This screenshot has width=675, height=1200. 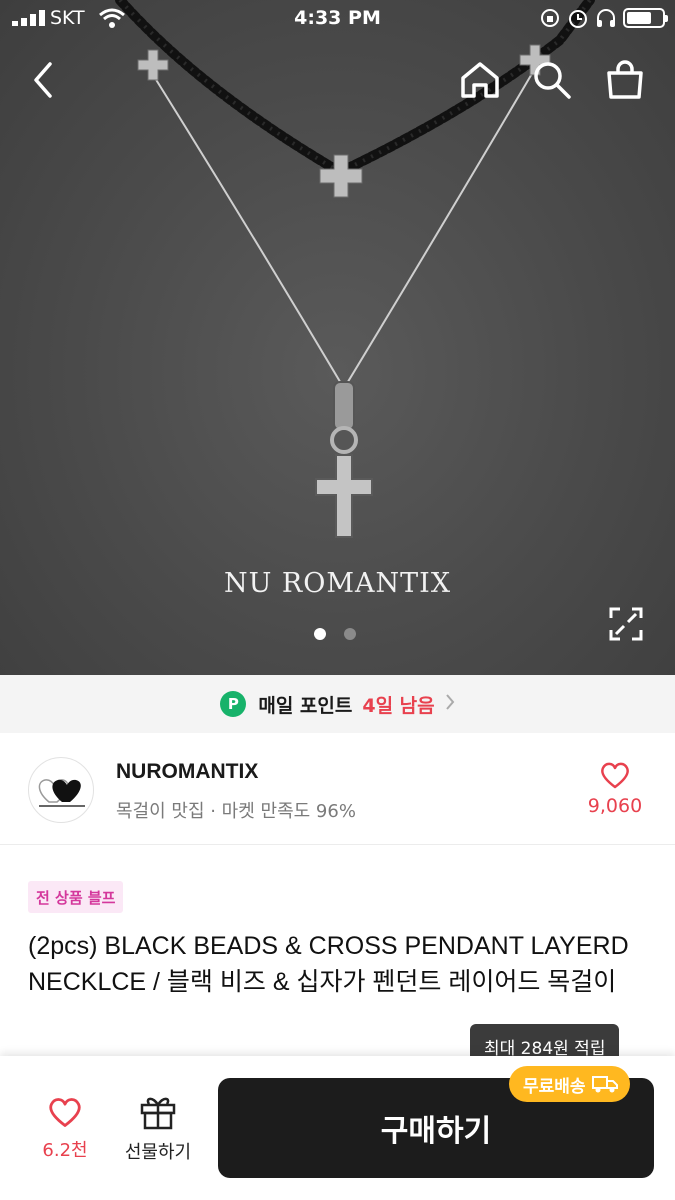 What do you see at coordinates (158, 1113) in the screenshot?
I see `gift-icon` at bounding box center [158, 1113].